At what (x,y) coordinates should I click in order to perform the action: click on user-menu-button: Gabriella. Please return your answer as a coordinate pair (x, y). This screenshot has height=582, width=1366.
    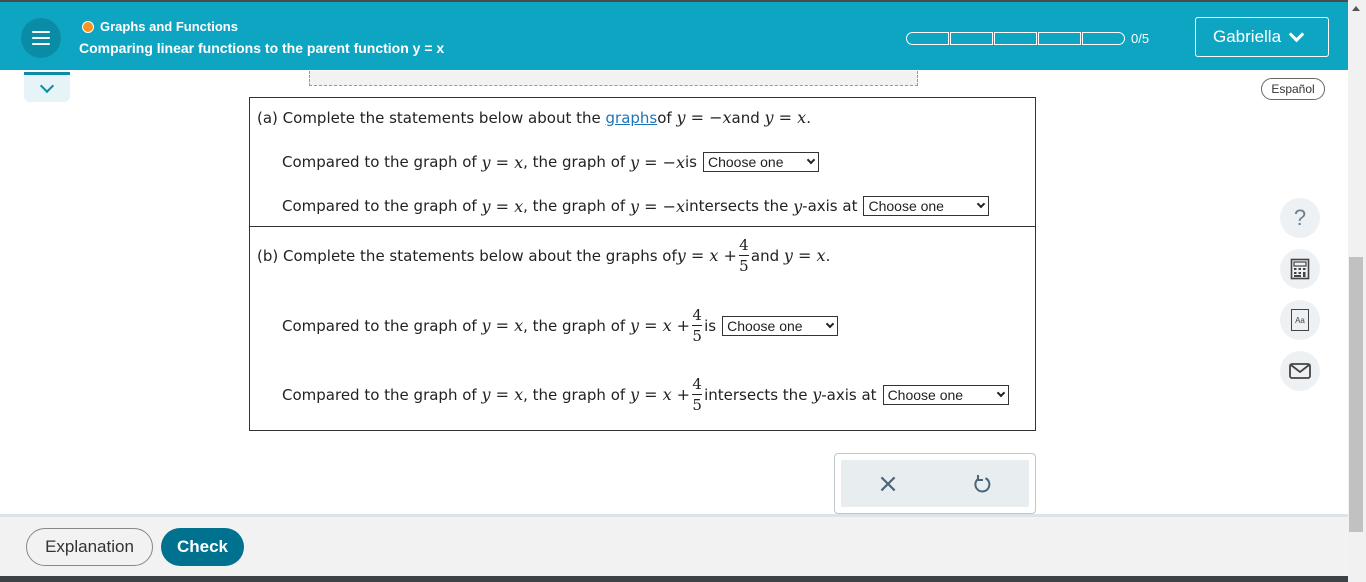
    Looking at the image, I should click on (1262, 37).